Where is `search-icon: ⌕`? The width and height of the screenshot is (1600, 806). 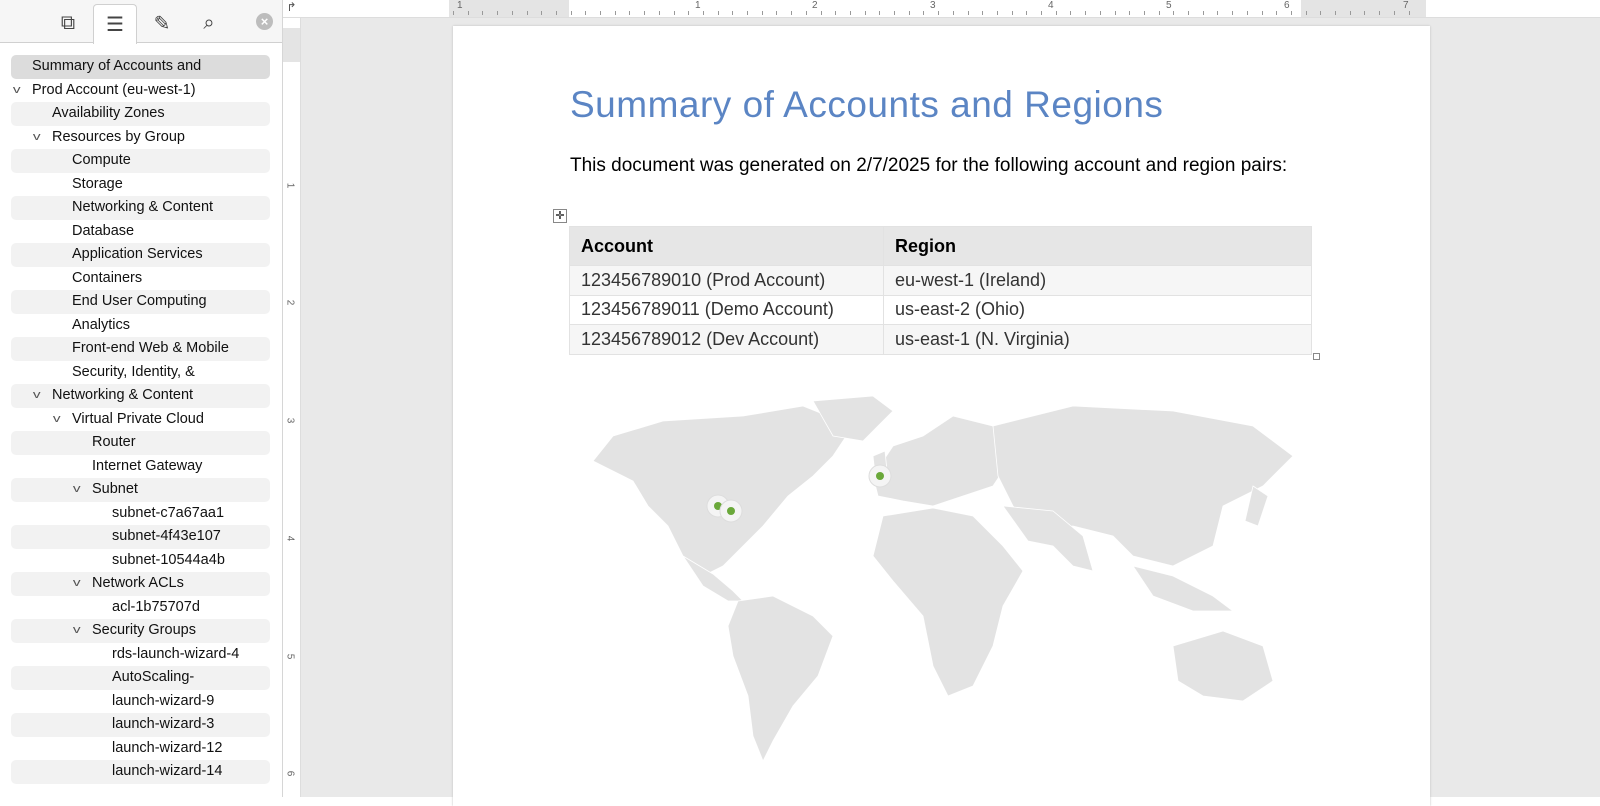 search-icon: ⌕ is located at coordinates (209, 23).